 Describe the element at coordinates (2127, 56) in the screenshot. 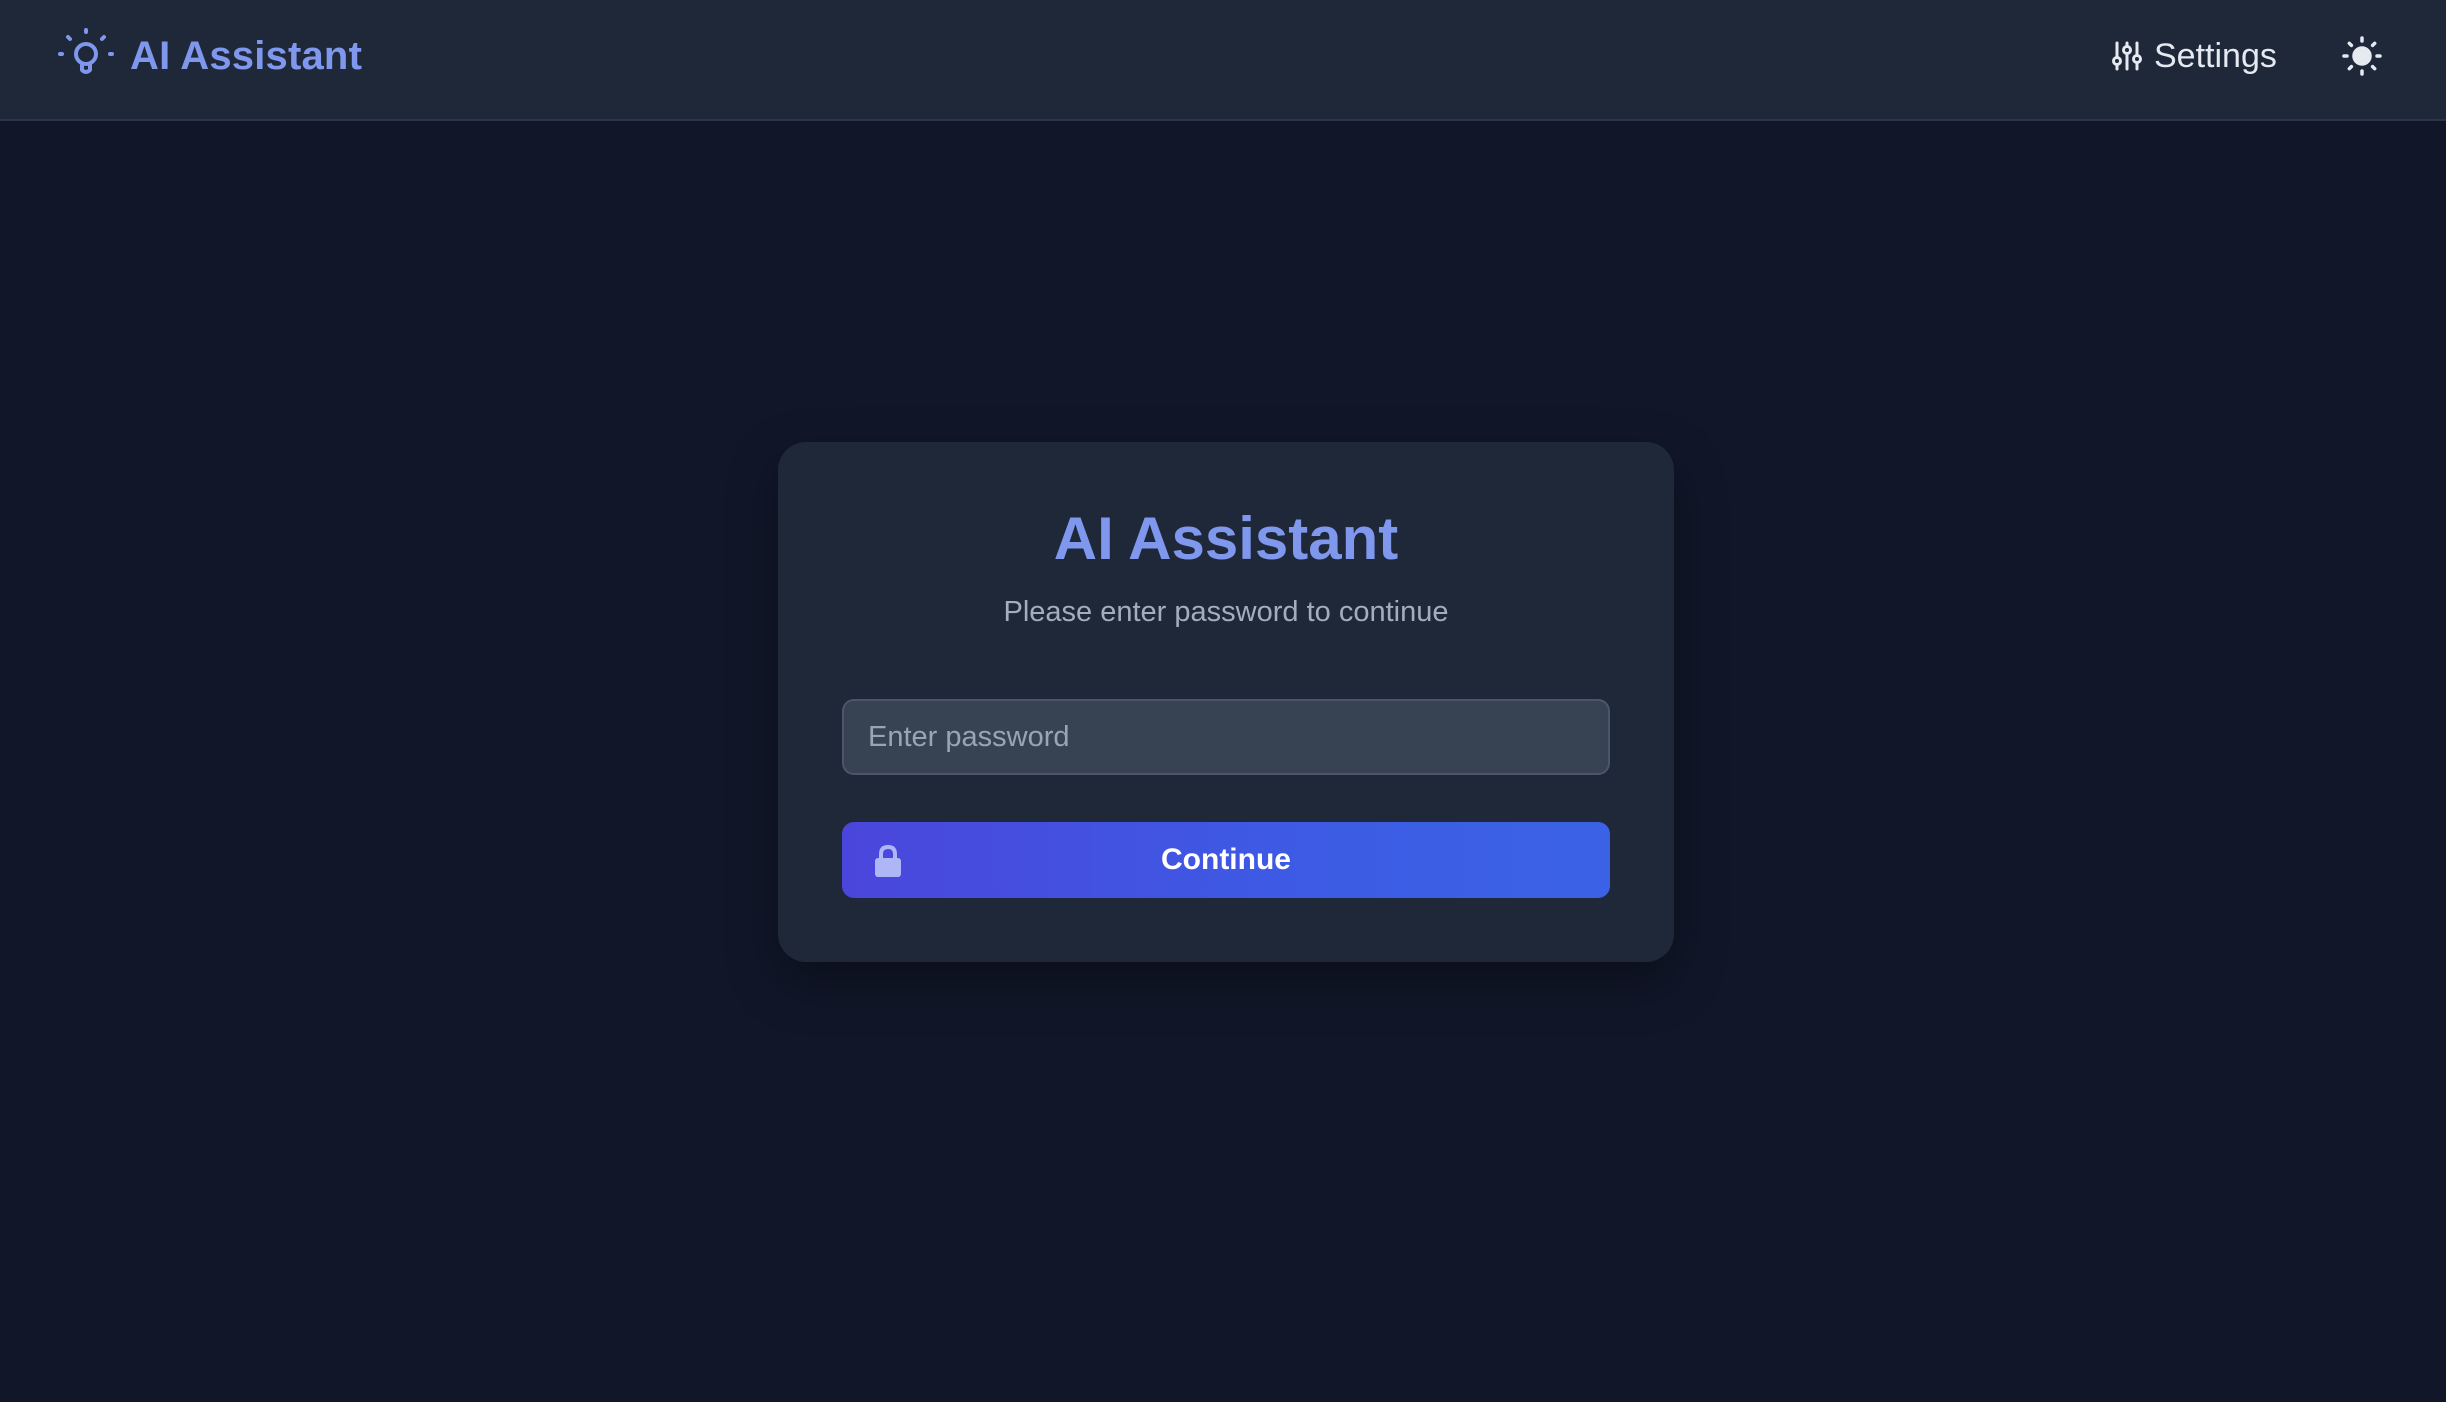

I see `sliders-icon` at that location.